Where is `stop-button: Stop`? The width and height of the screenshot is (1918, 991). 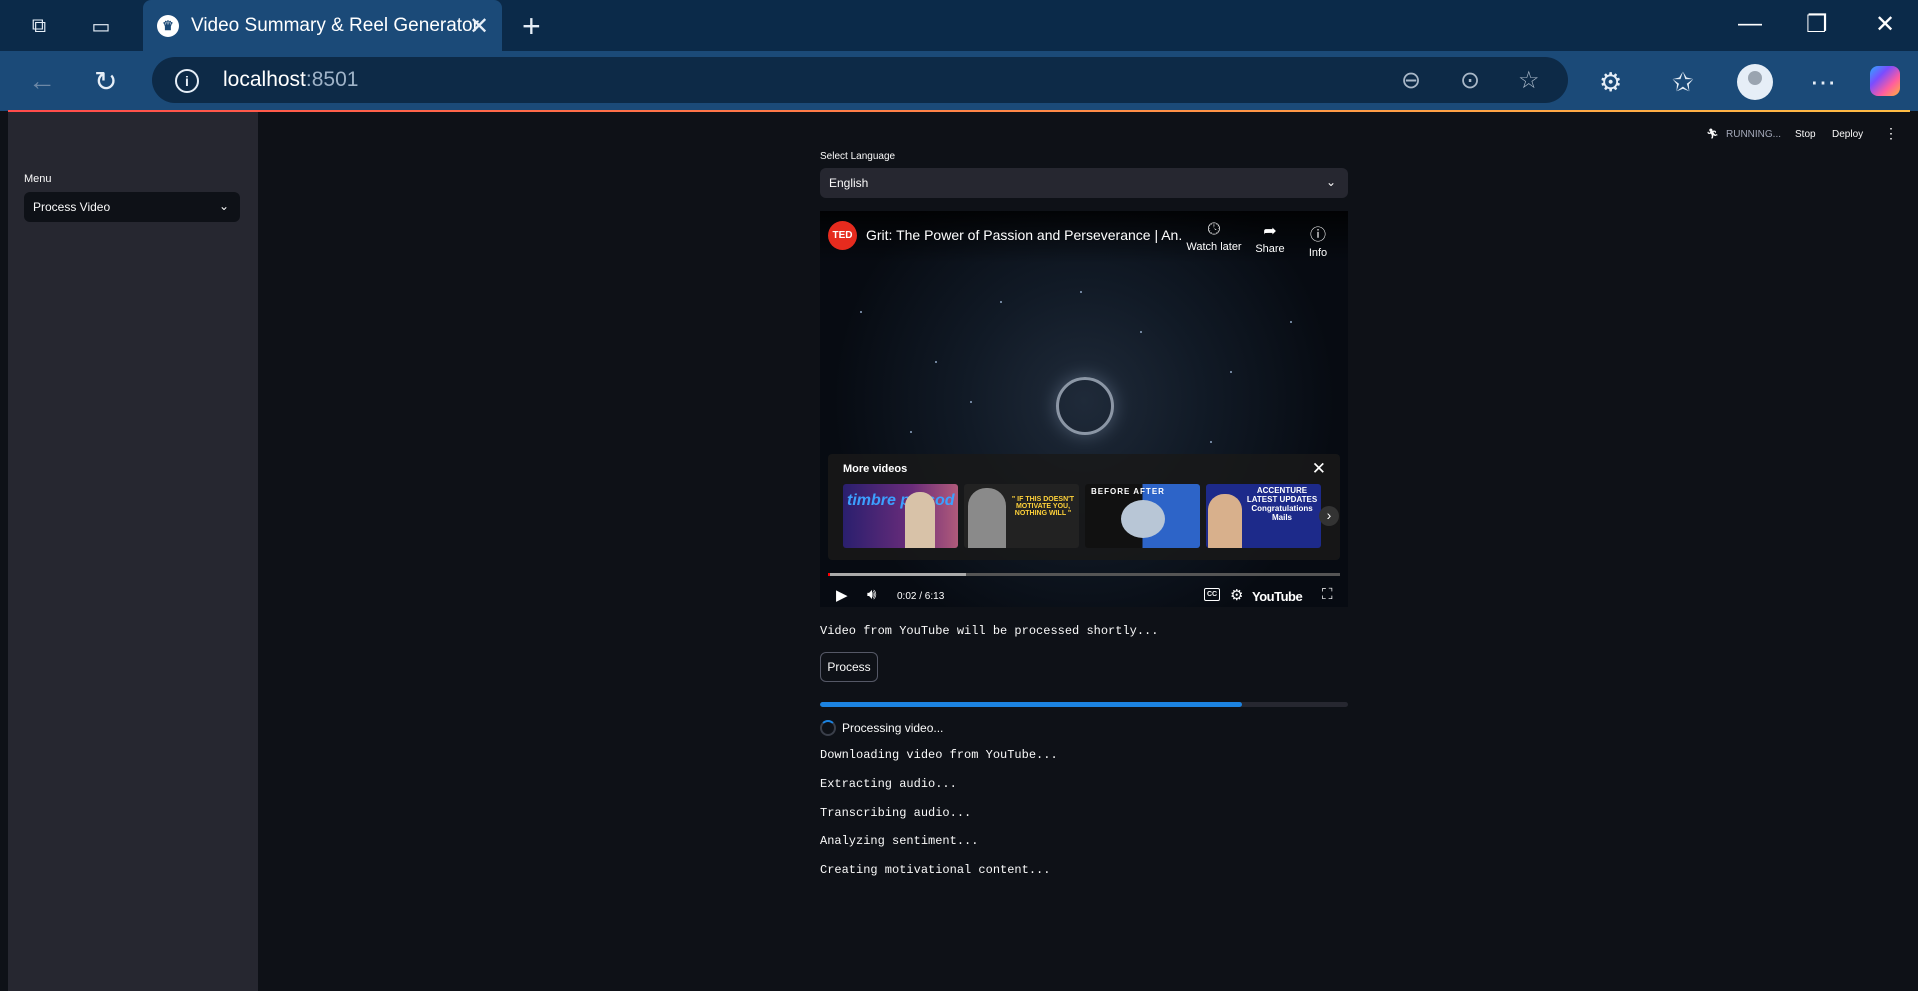
stop-button: Stop is located at coordinates (1805, 134).